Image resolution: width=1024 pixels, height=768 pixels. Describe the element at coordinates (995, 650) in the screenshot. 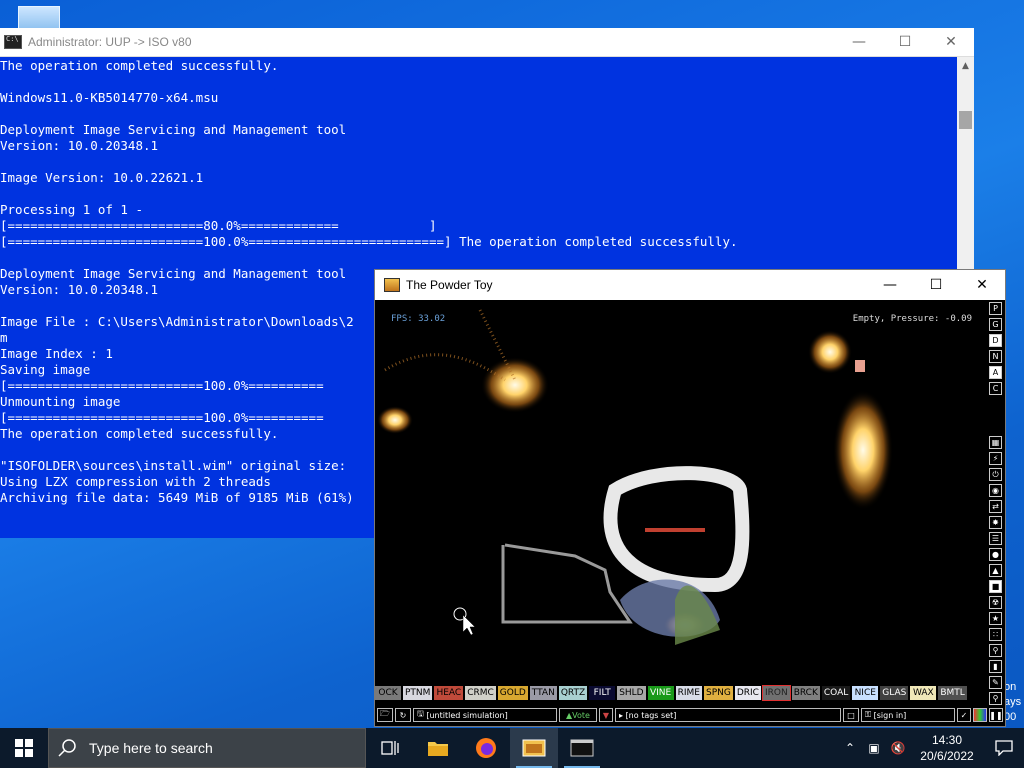

I see `tools-category-icon: ⚲` at that location.